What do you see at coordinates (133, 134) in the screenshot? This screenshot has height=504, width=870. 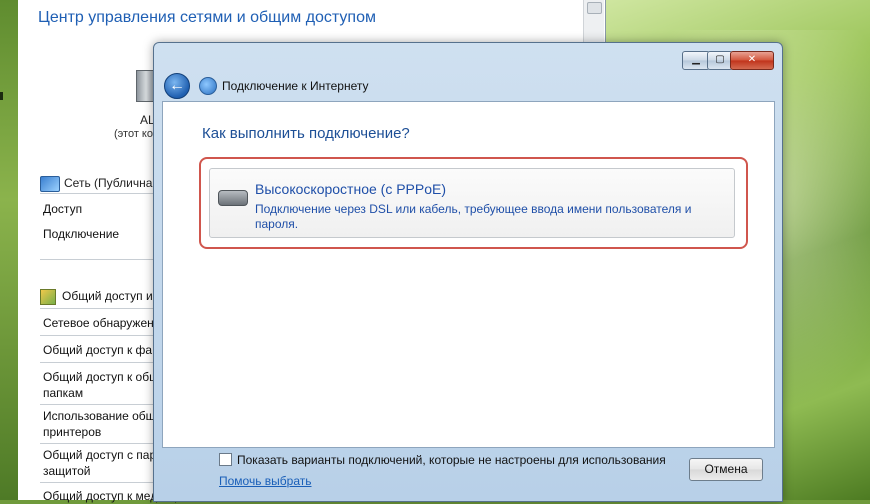 I see `computer-subtitle: (этот ко` at bounding box center [133, 134].